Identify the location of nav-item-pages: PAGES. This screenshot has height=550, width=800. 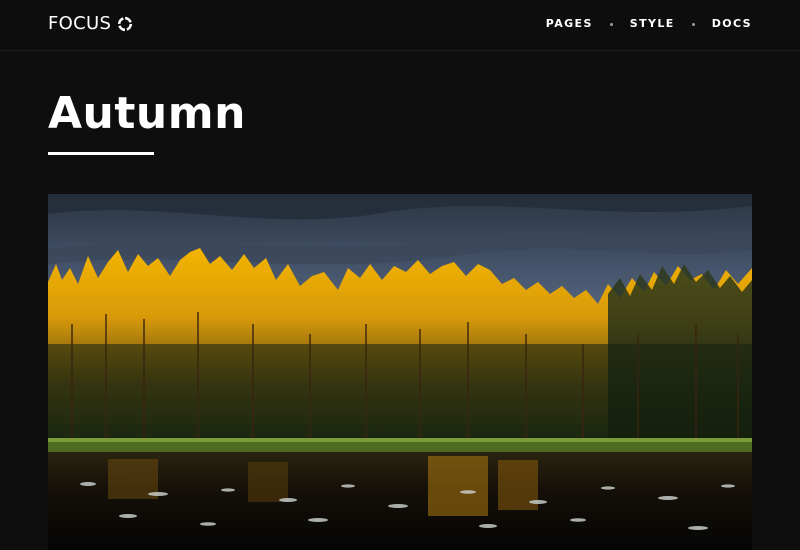
(569, 24).